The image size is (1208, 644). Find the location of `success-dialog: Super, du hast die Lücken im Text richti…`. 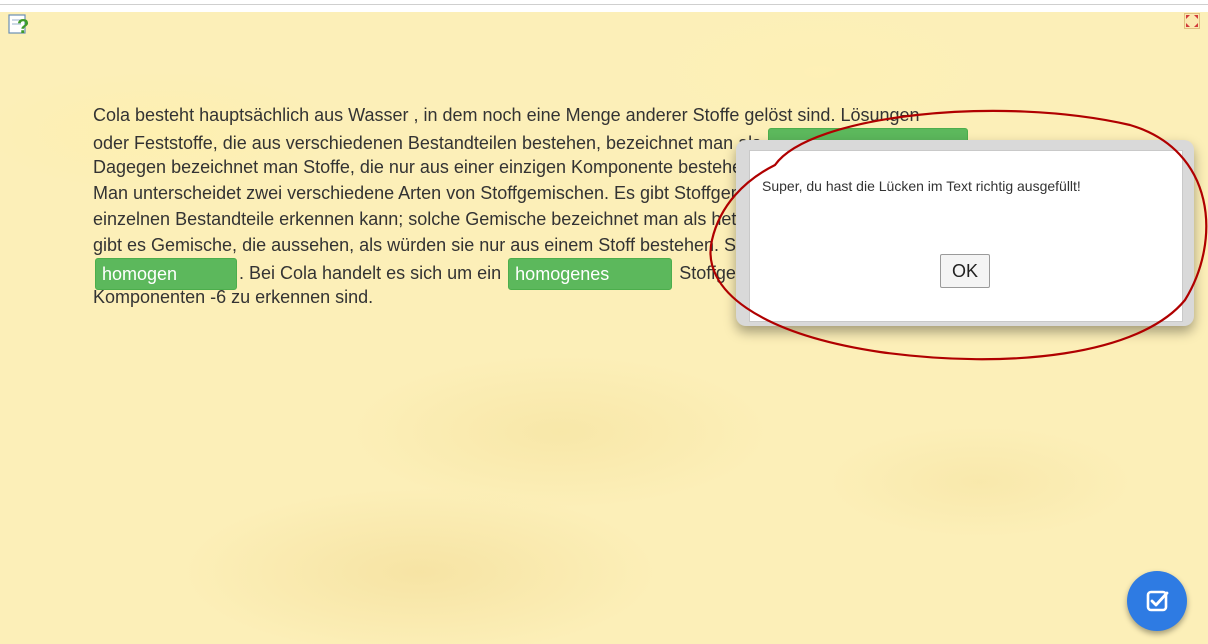

success-dialog: Super, du hast die Lücken im Text richti… is located at coordinates (966, 236).